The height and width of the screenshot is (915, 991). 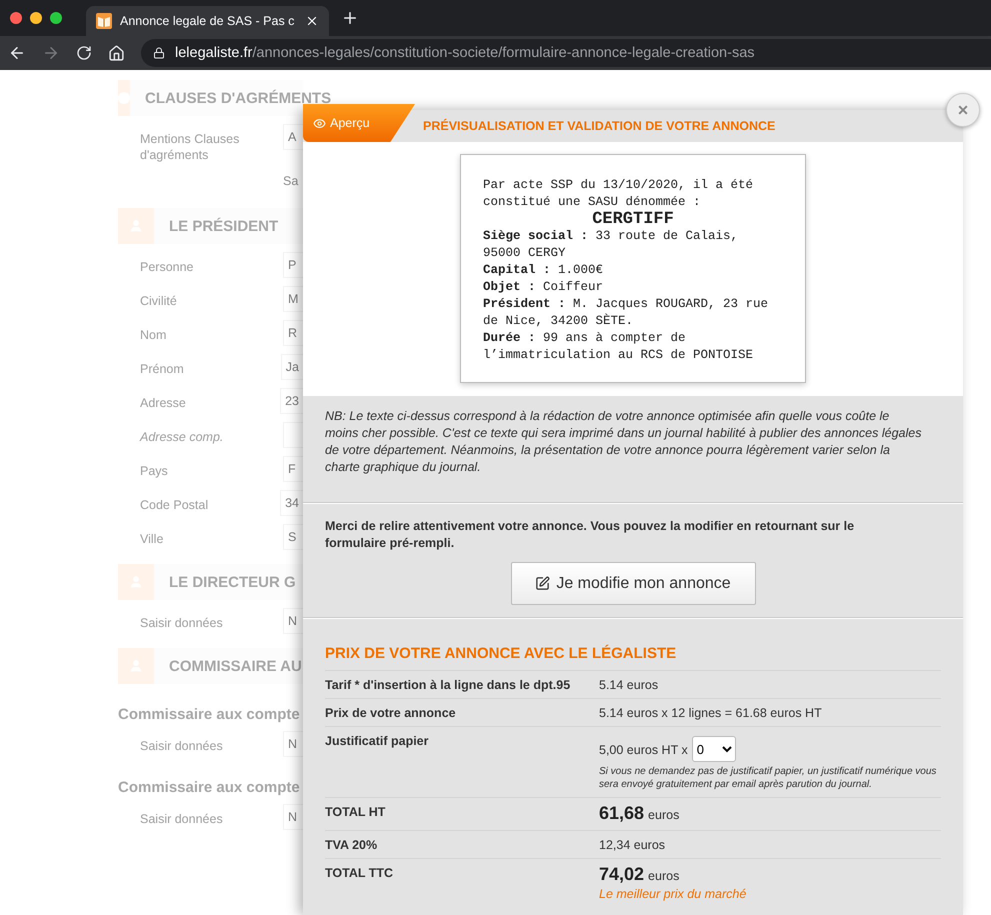 What do you see at coordinates (51, 53) in the screenshot?
I see `forward-icon` at bounding box center [51, 53].